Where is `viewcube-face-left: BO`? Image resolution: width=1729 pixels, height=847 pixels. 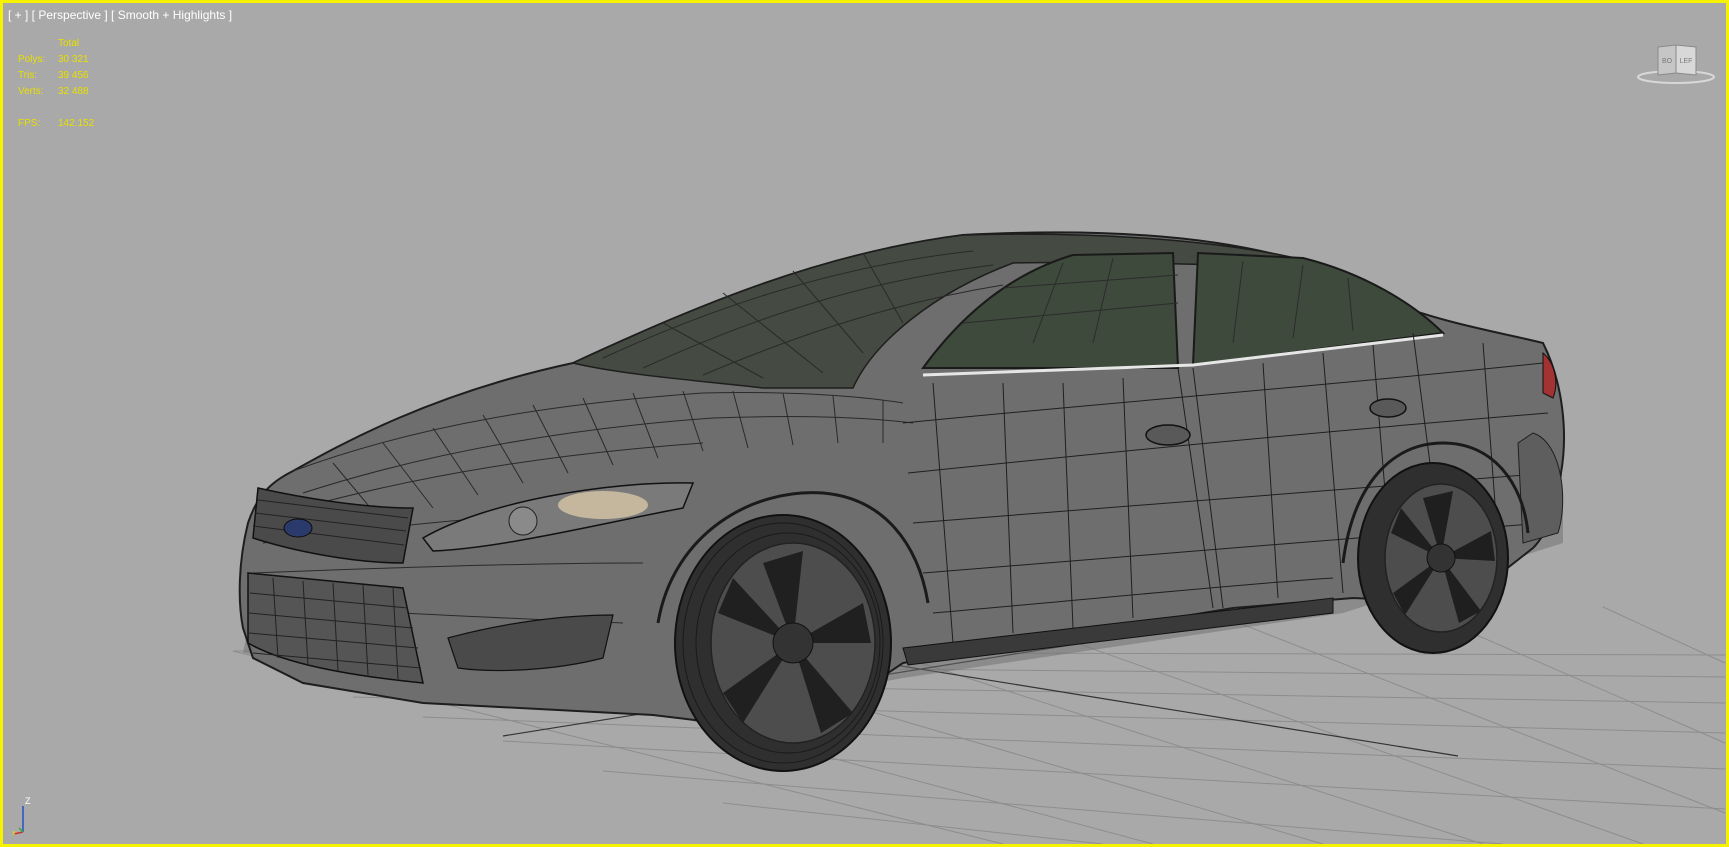 viewcube-face-left: BO is located at coordinates (1667, 61).